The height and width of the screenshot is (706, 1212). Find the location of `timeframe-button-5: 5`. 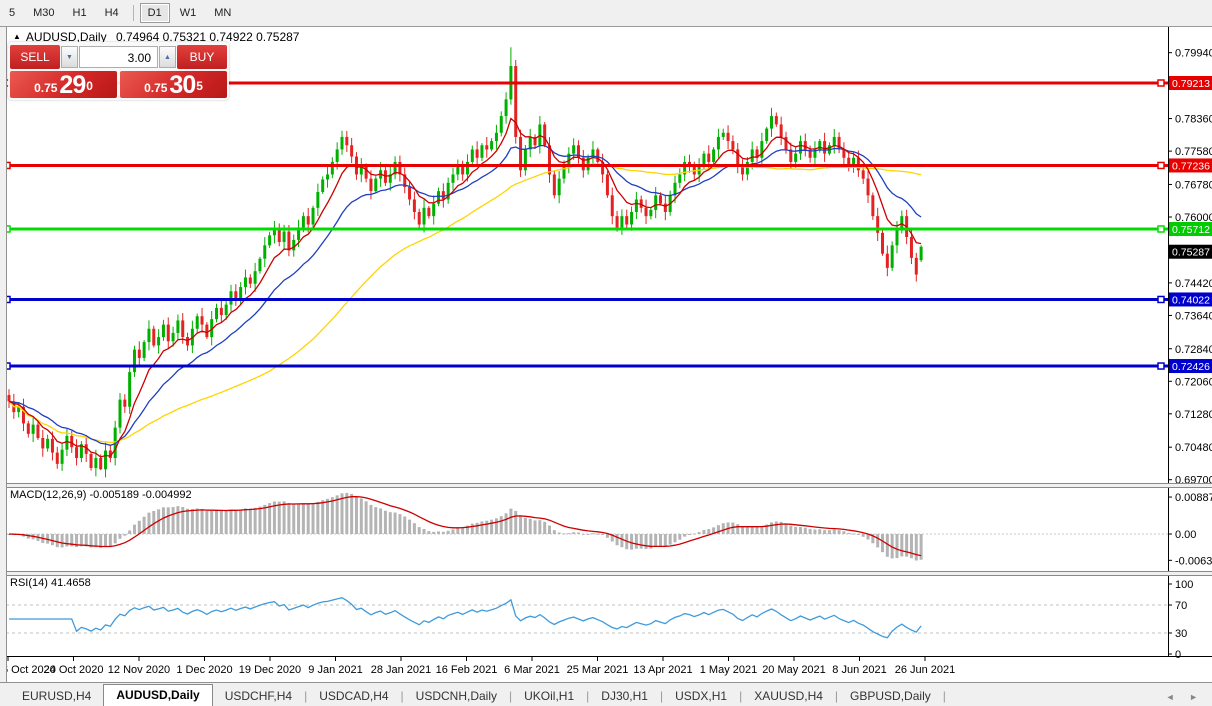

timeframe-button-5: 5 is located at coordinates (12, 13).